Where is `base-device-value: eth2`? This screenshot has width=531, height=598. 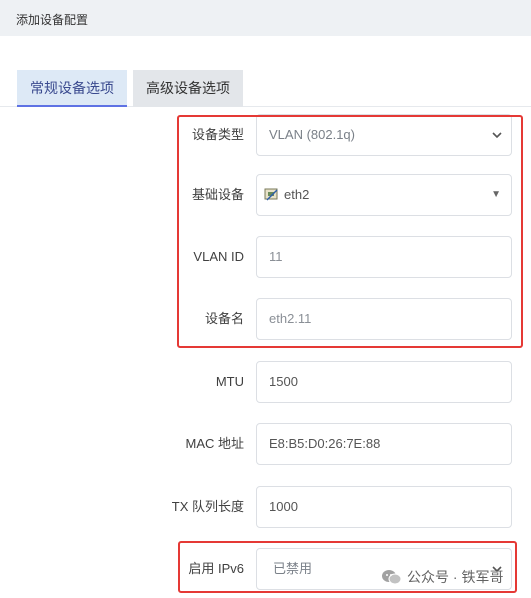 base-device-value: eth2 is located at coordinates (297, 194).